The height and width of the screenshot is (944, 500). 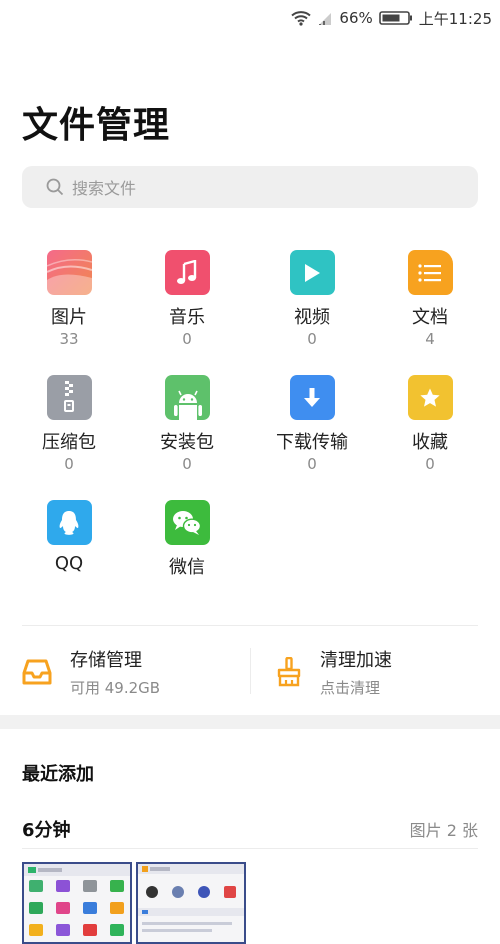 I want to click on section-separator, so click(x=250, y=722).